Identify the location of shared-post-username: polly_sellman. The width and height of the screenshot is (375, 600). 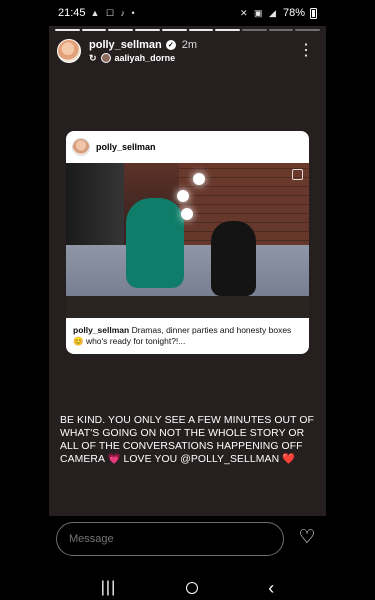
(126, 147).